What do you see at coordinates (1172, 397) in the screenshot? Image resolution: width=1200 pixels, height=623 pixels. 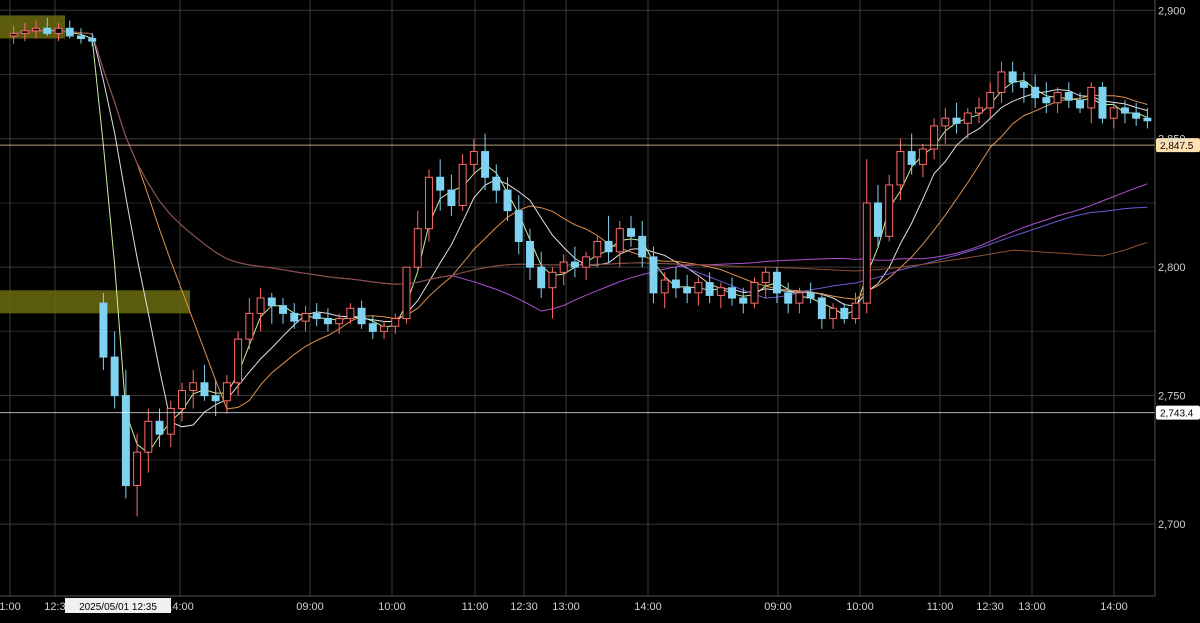 I see `y-tick-label: 2,750` at bounding box center [1172, 397].